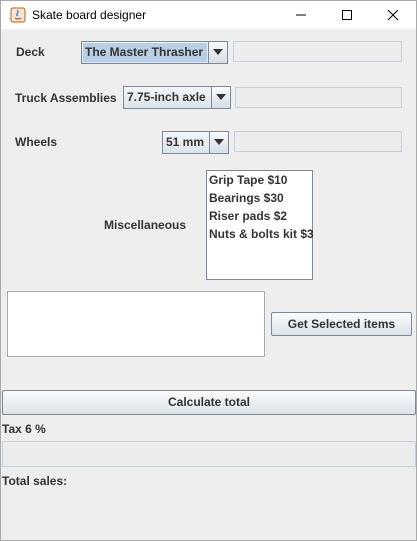 The image size is (417, 541). I want to click on list-item: Grip Tape $10, so click(259, 180).